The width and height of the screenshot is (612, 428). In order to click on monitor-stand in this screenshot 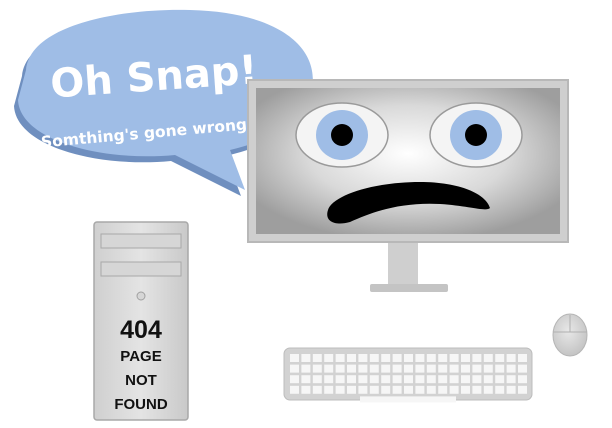, I will do `click(403, 263)`.